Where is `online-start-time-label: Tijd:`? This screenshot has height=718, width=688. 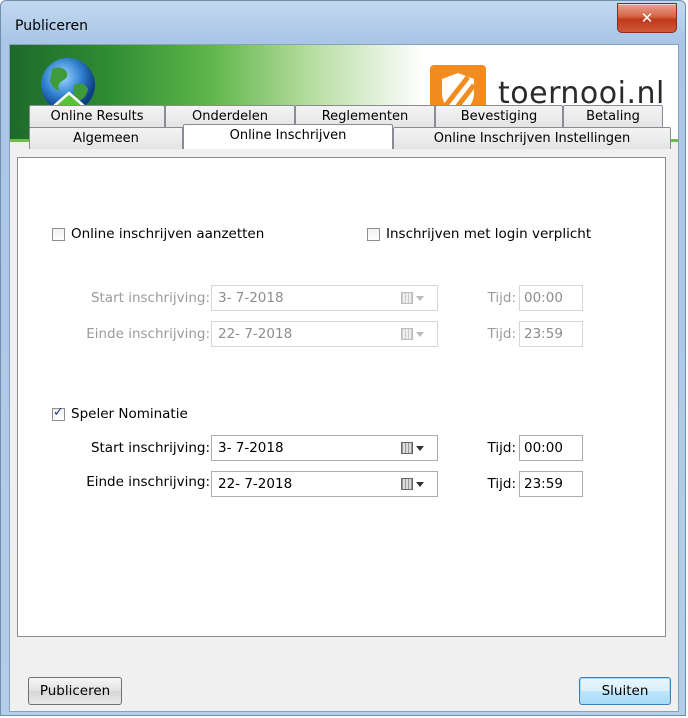 online-start-time-label: Tijd: is located at coordinates (501, 298).